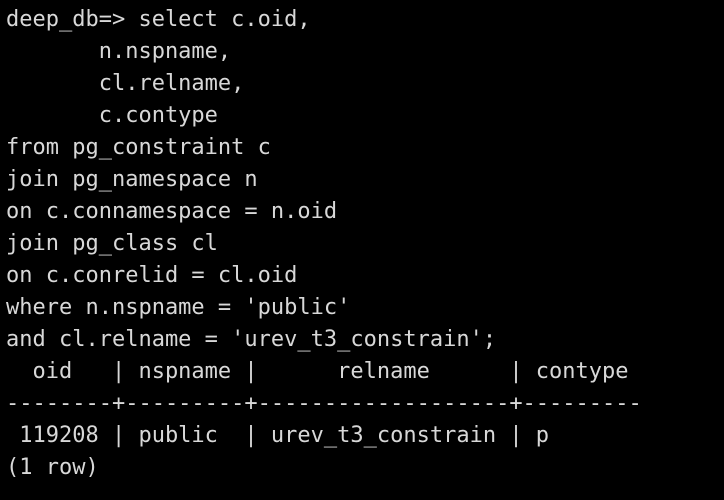  I want to click on query-line: join pg_class cl, so click(112, 243).